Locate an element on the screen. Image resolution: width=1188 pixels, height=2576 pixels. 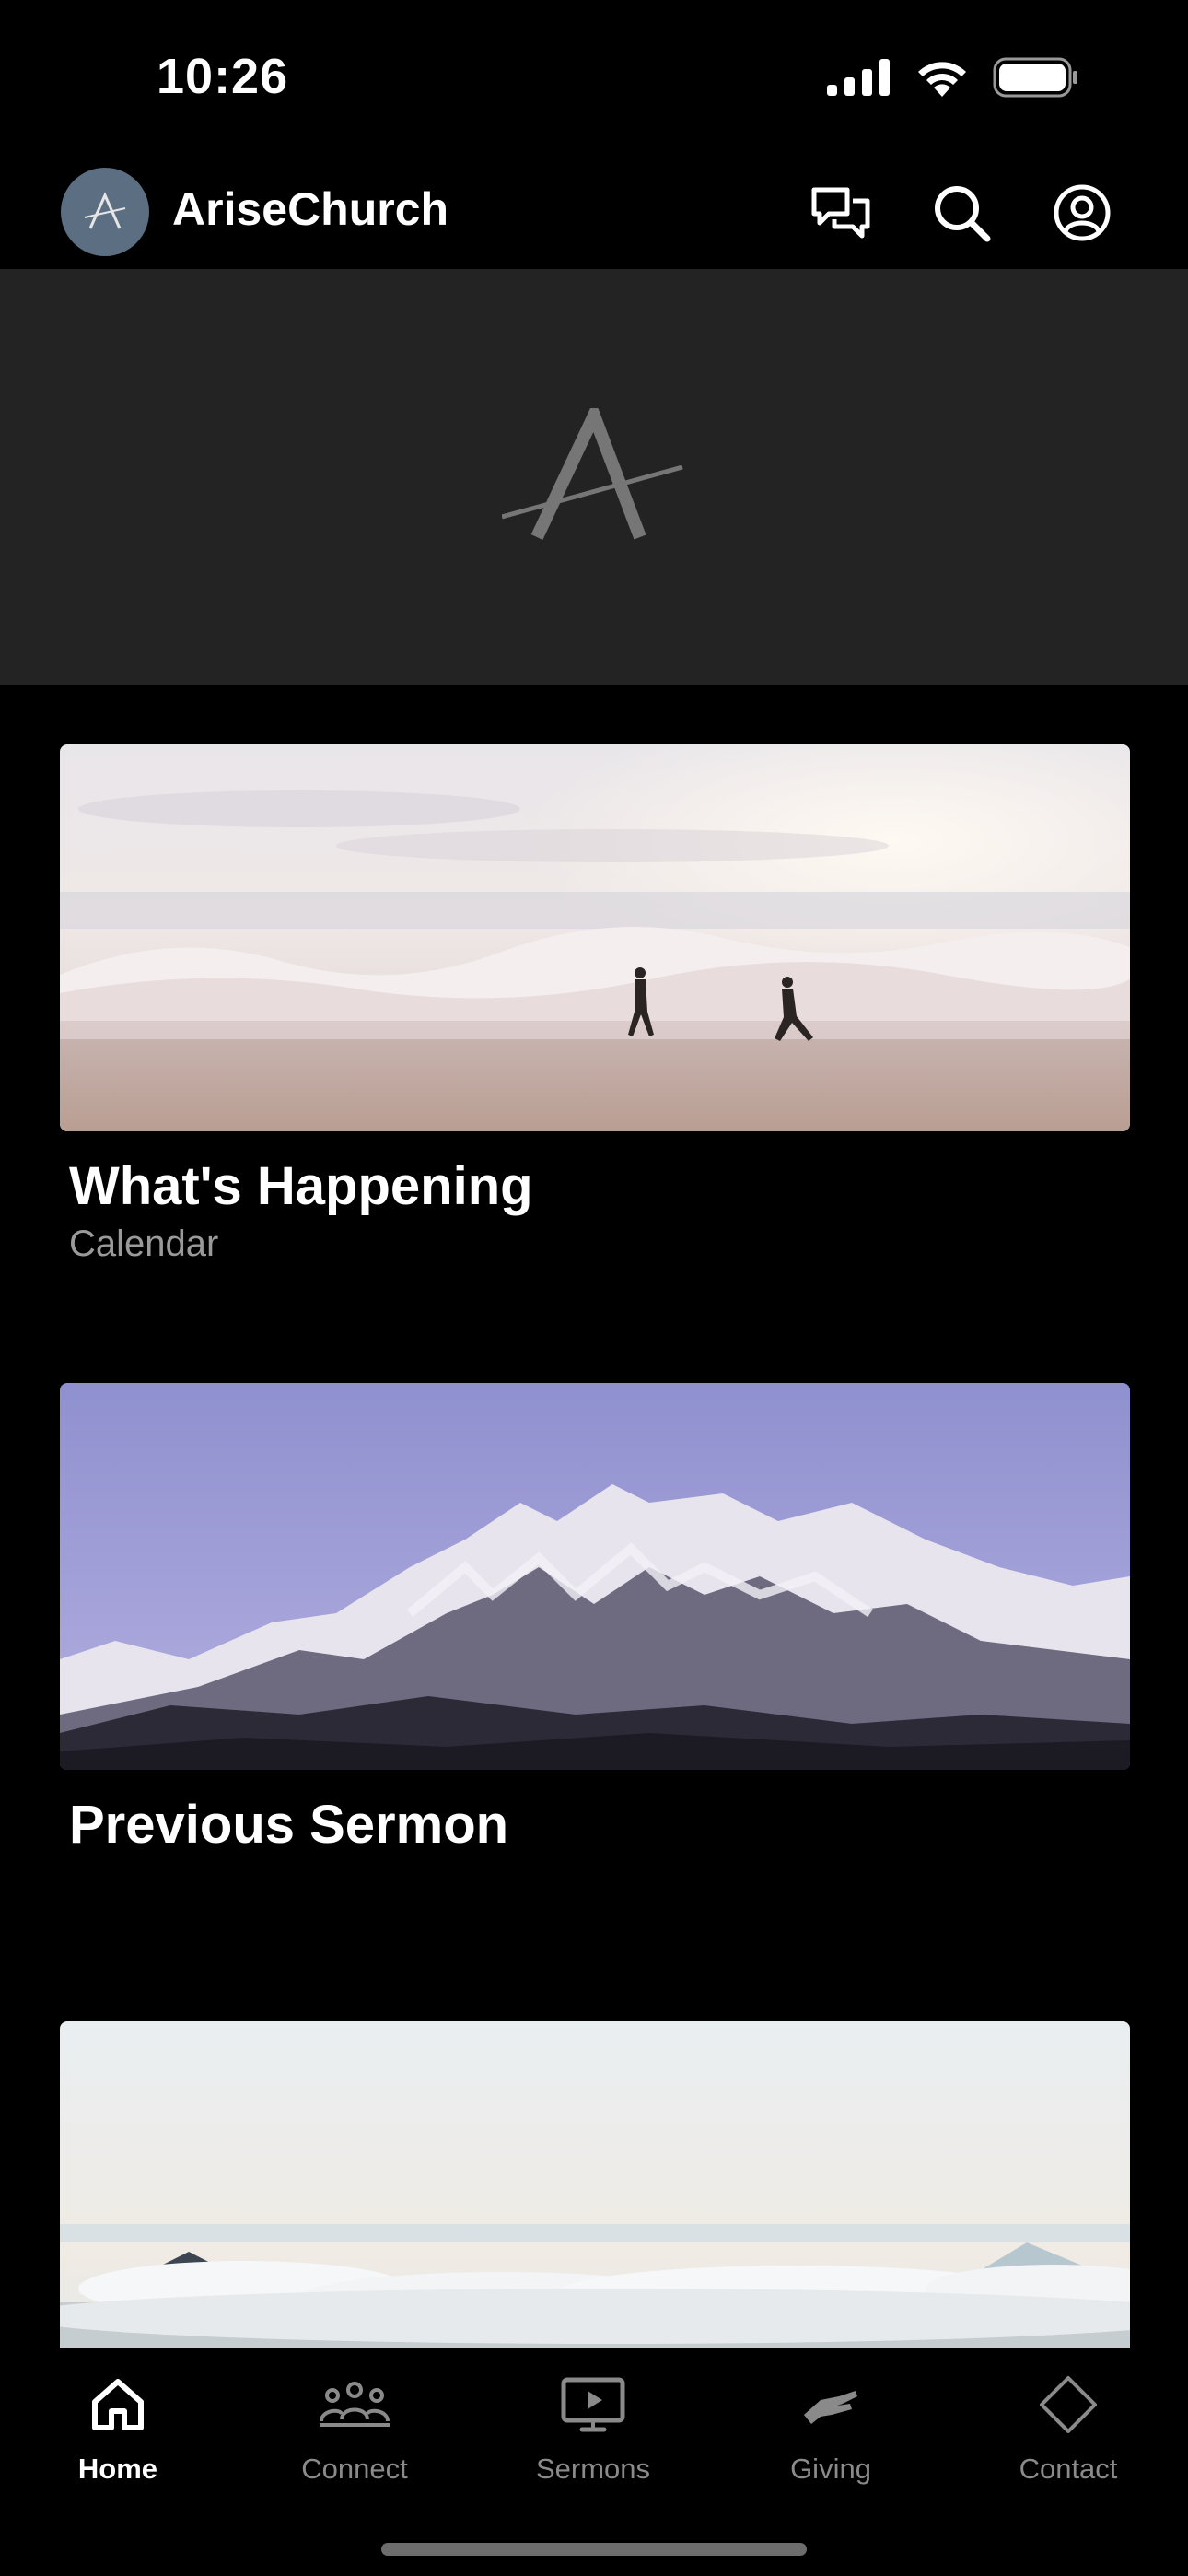
tab-home: Home is located at coordinates (118, 2427).